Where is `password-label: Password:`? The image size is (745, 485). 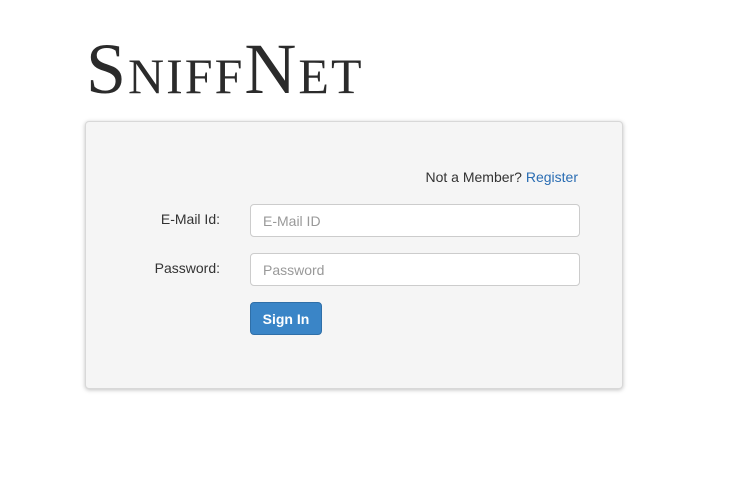 password-label: Password: is located at coordinates (187, 268).